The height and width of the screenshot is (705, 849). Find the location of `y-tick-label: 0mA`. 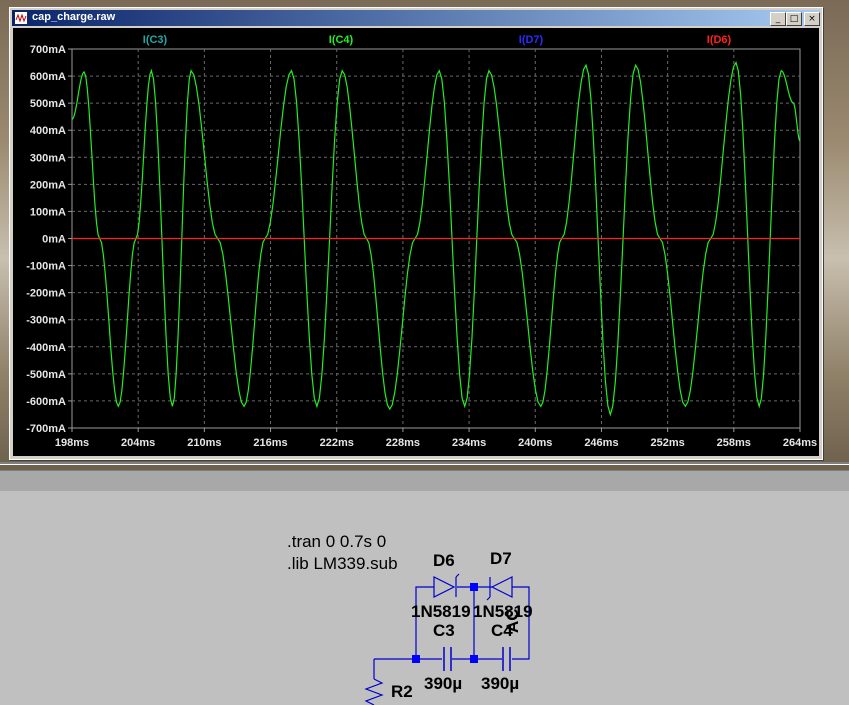

y-tick-label: 0mA is located at coordinates (54, 240).